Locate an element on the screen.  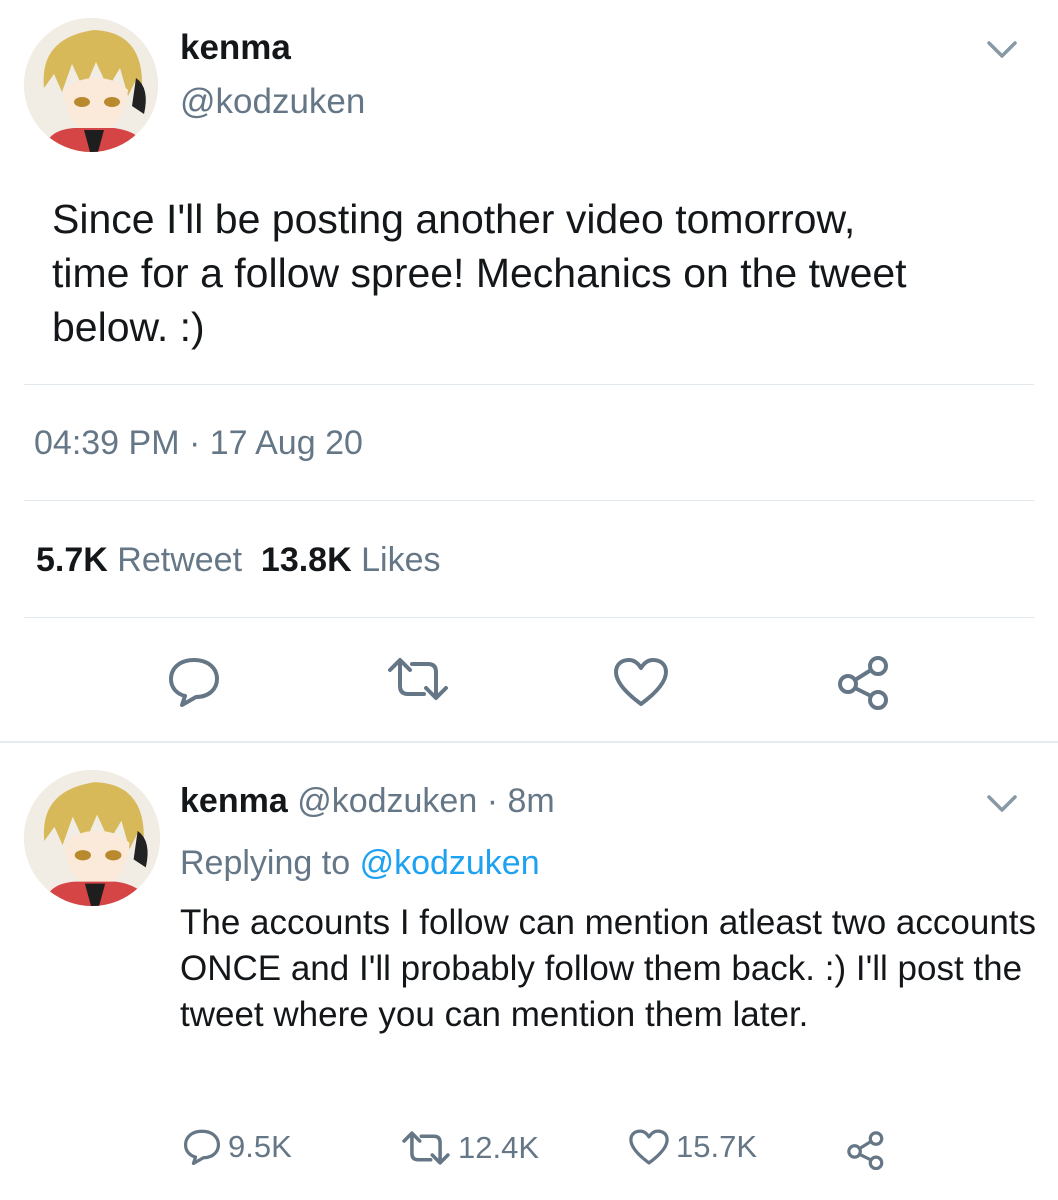
reply-action: 9.5K is located at coordinates (237, 1147).